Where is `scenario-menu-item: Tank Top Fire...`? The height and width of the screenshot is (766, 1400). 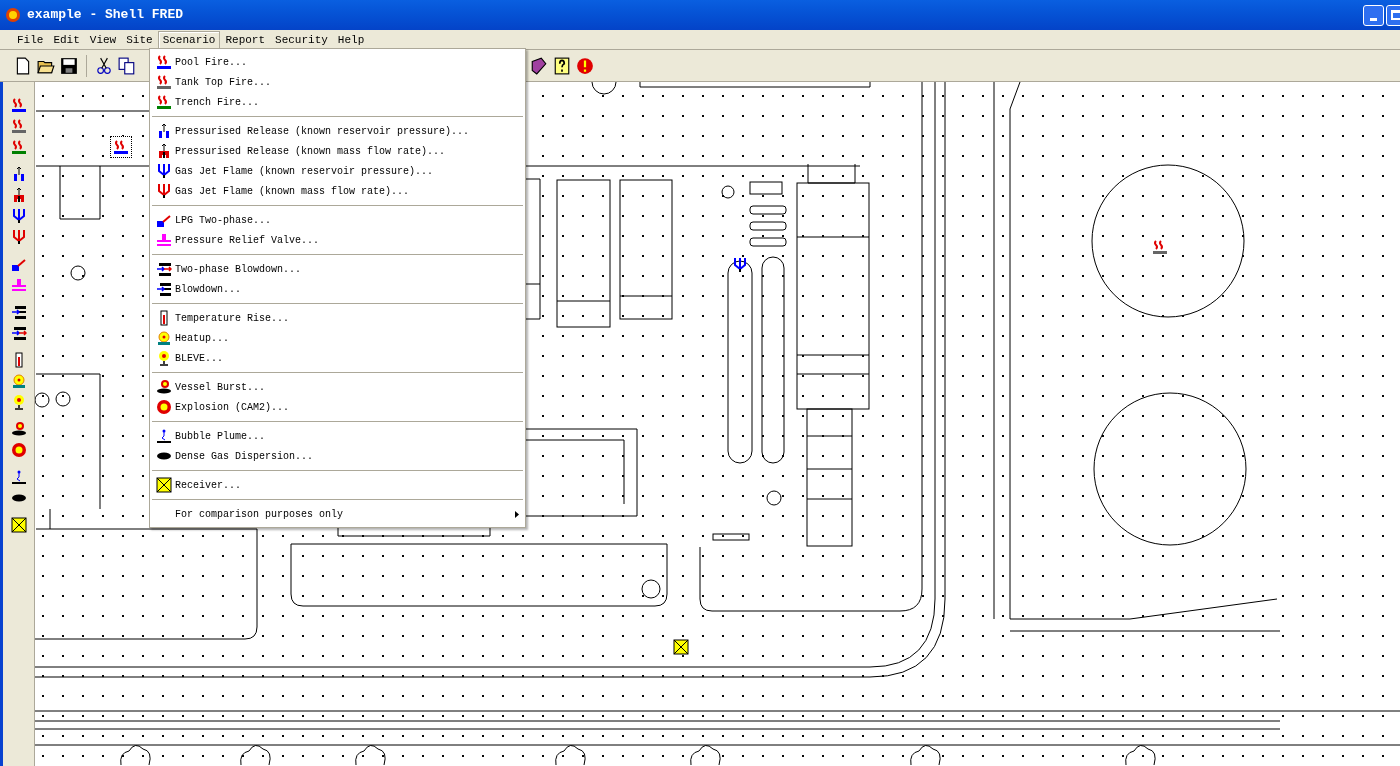
scenario-menu-item: Tank Top Fire... is located at coordinates (337, 82).